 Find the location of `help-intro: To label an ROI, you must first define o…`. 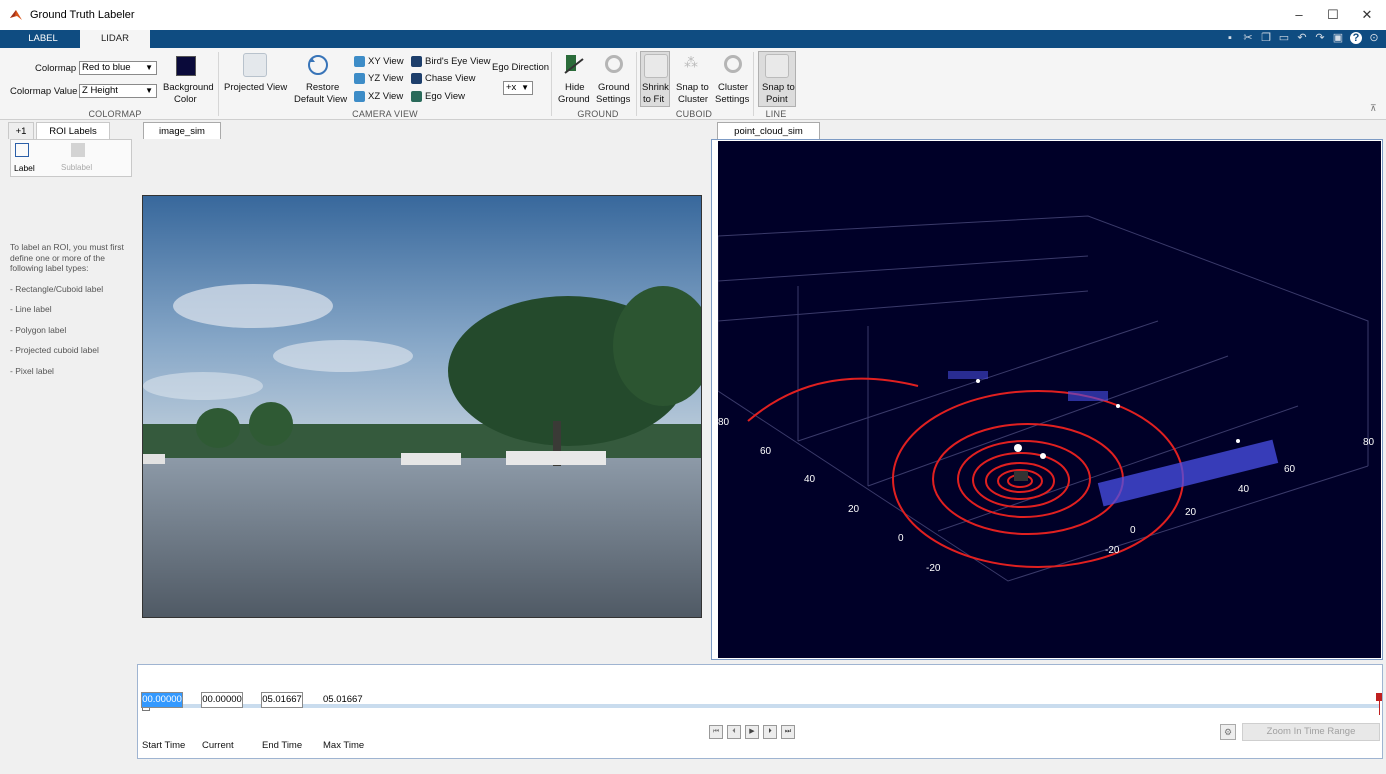

help-intro: To label an ROI, you must first define o… is located at coordinates (67, 257).